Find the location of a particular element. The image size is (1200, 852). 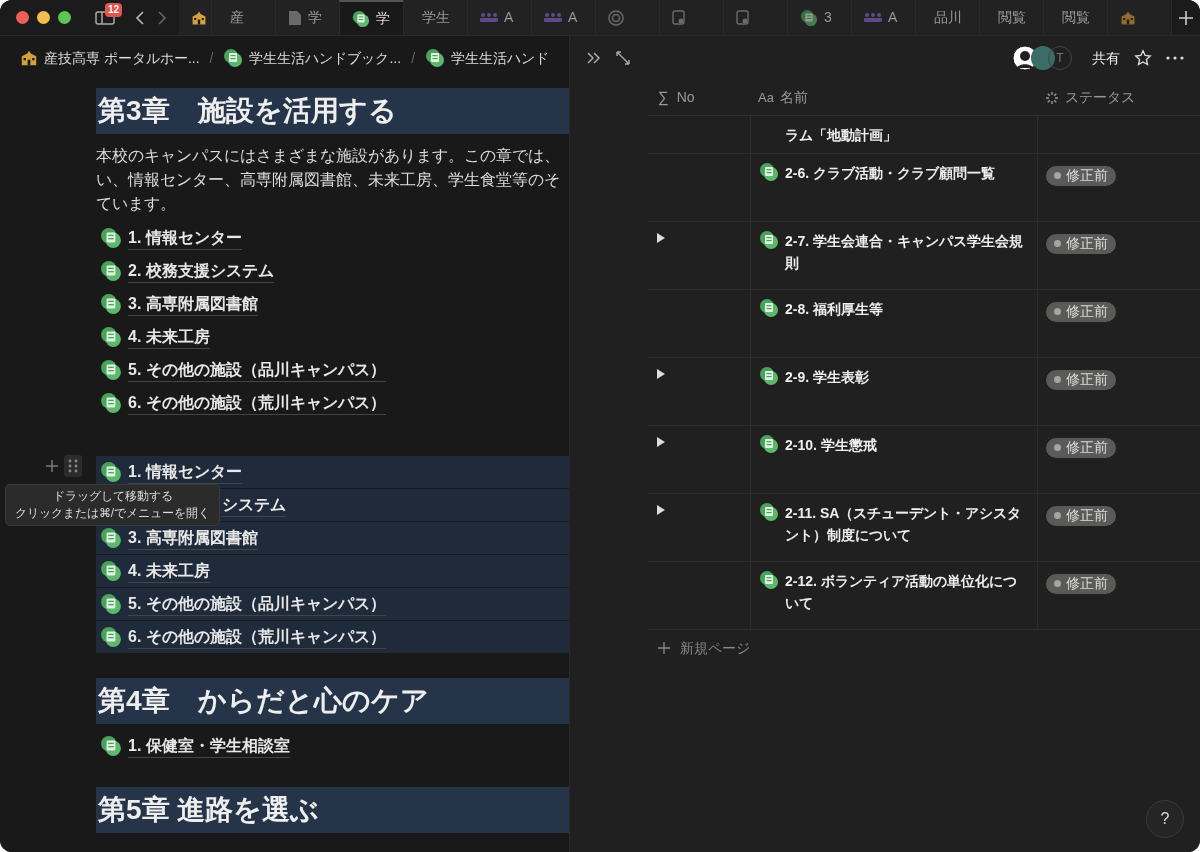

page-title: 2-9. 学生表彰 is located at coordinates (827, 395).